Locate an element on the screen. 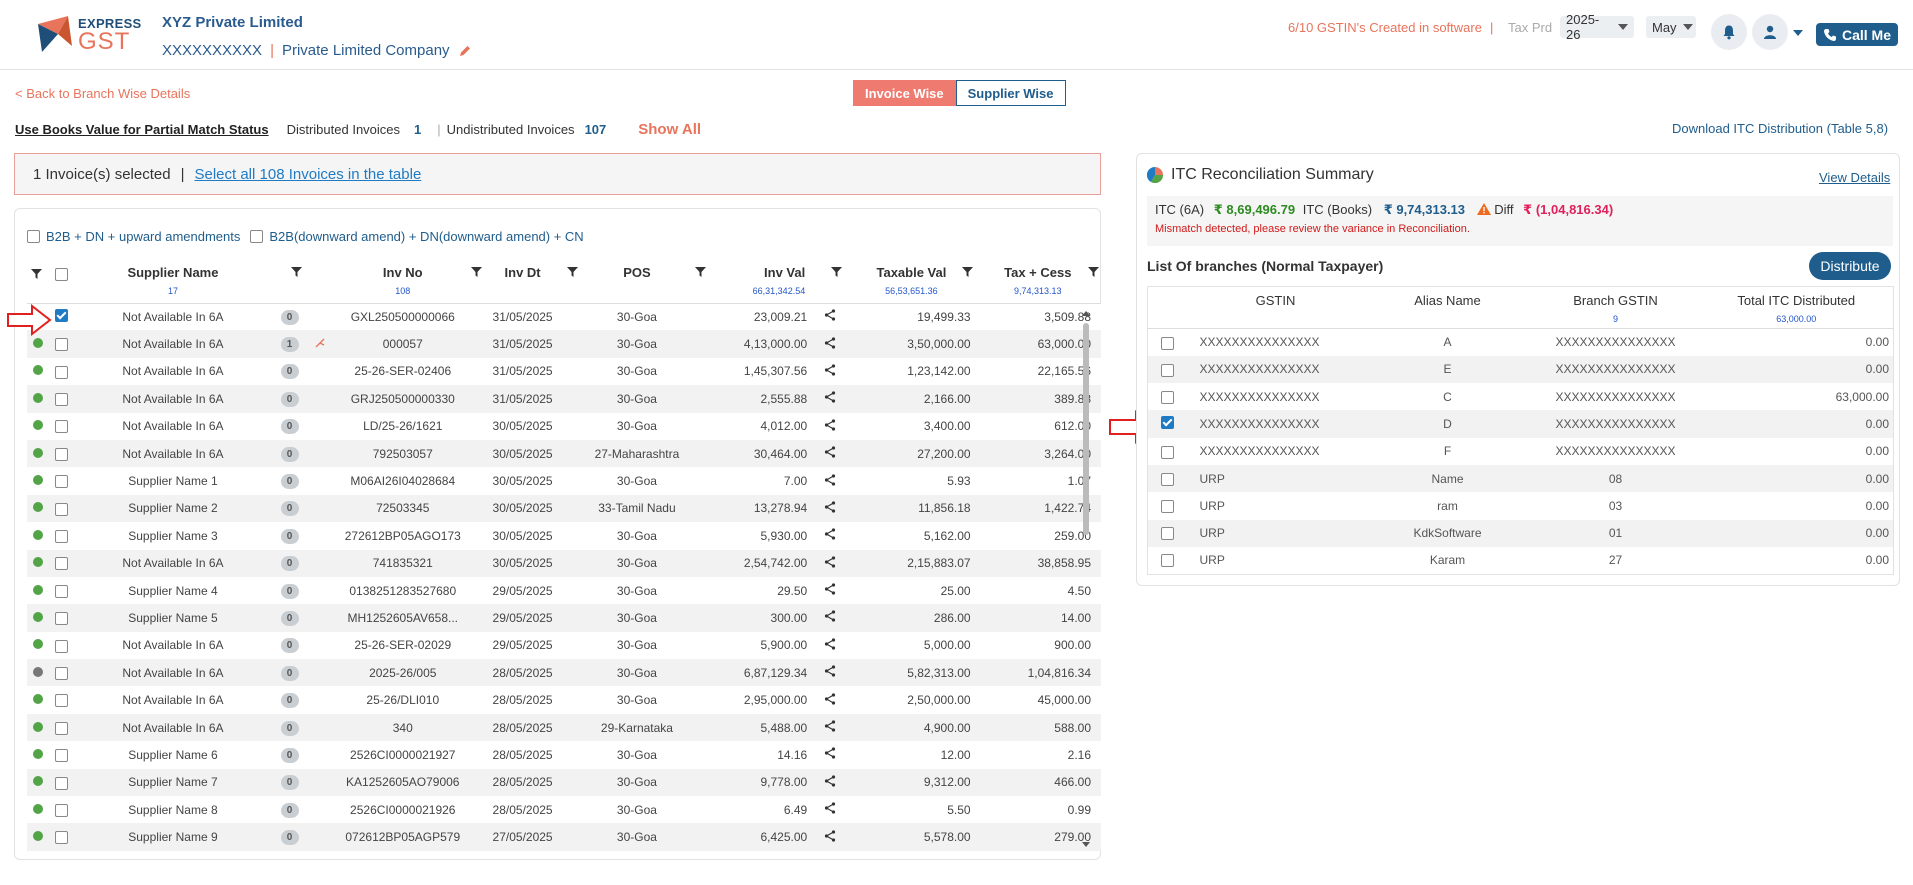 The height and width of the screenshot is (885, 1913). distribute-button: Distribute is located at coordinates (1850, 266).